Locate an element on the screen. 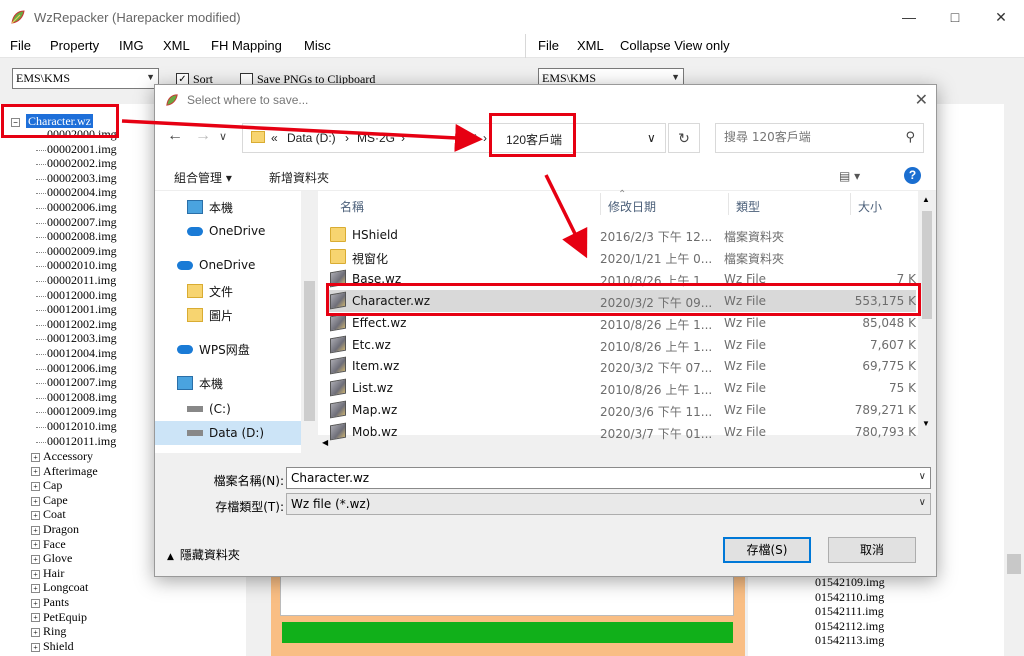  tree-folder-item: + Dragon is located at coordinates (55, 529).